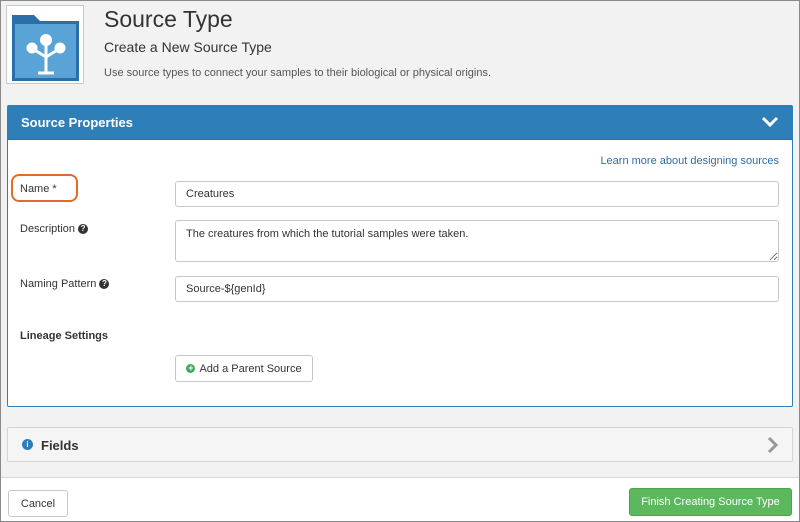 Image resolution: width=800 pixels, height=522 pixels. I want to click on name-input, so click(477, 194).